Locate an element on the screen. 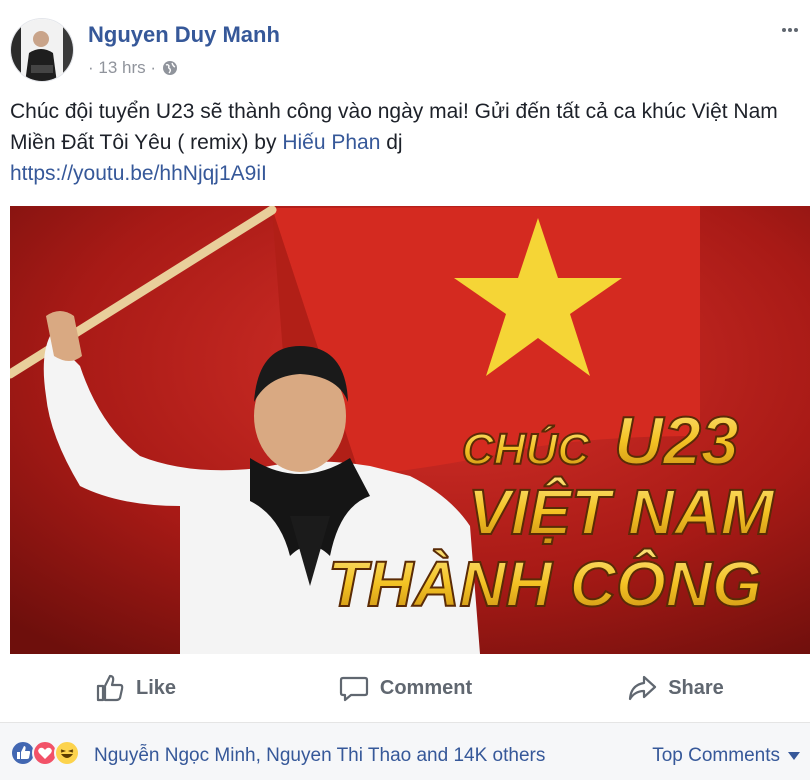 The width and height of the screenshot is (810, 780). post-time: · 13 hrs · is located at coordinates (122, 68).